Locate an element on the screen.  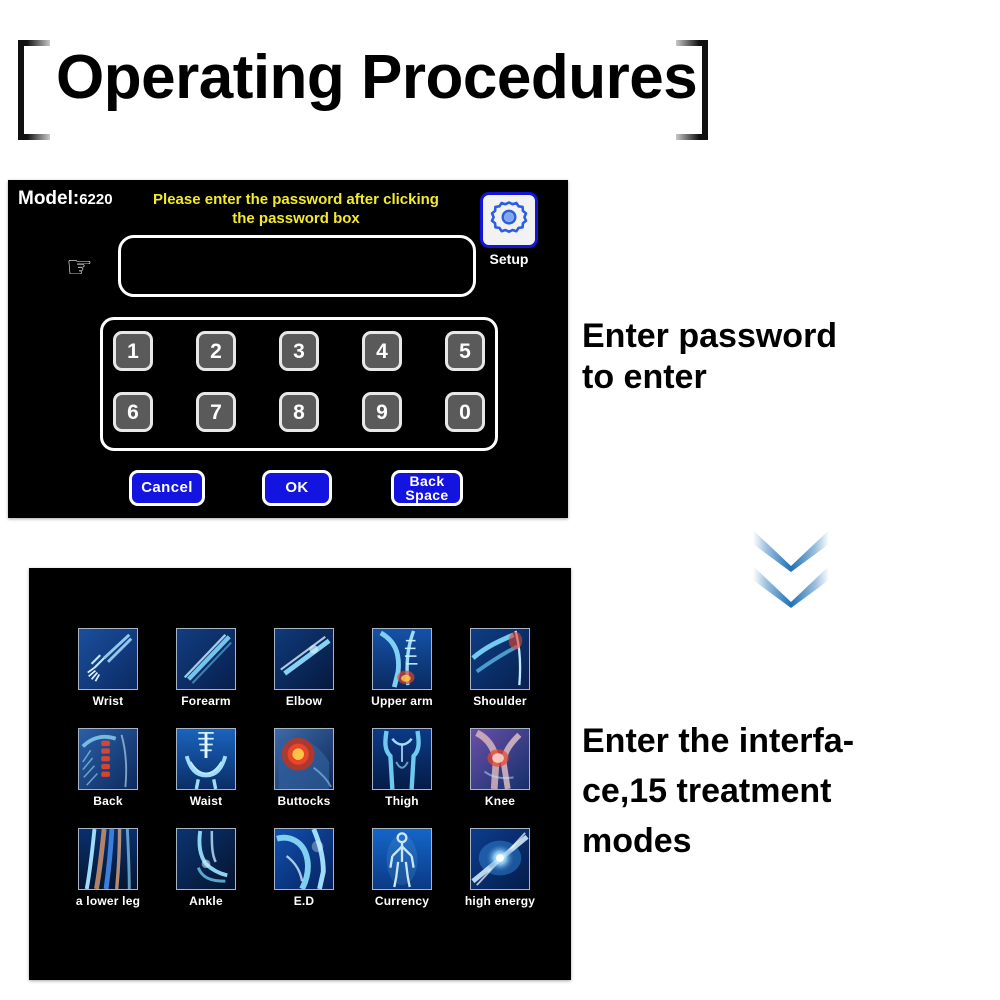
xray-thigh-icon is located at coordinates (402, 759).